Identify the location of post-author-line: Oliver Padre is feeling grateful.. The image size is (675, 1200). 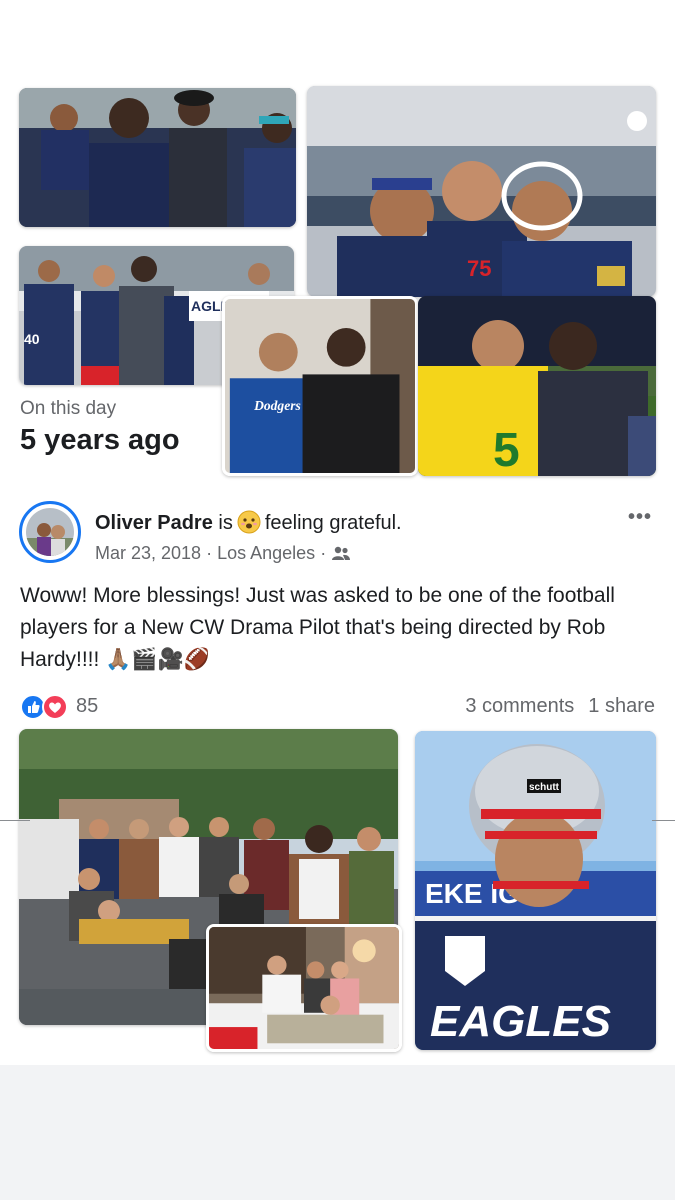
(248, 522).